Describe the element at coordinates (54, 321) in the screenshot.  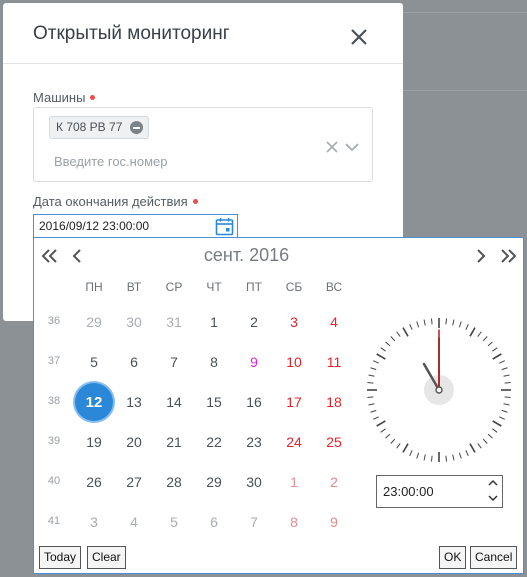
I see `week-number: 36` at that location.